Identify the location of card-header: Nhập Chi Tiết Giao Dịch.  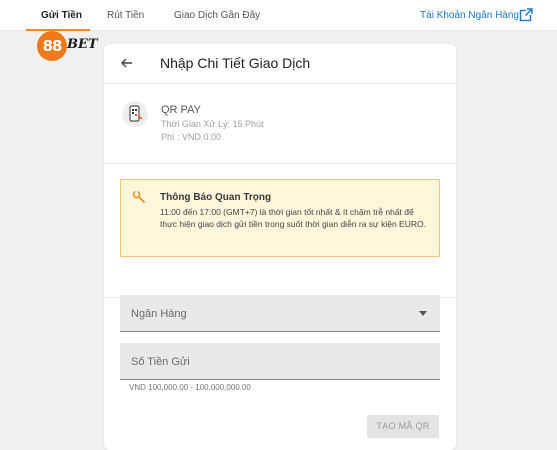
(280, 64).